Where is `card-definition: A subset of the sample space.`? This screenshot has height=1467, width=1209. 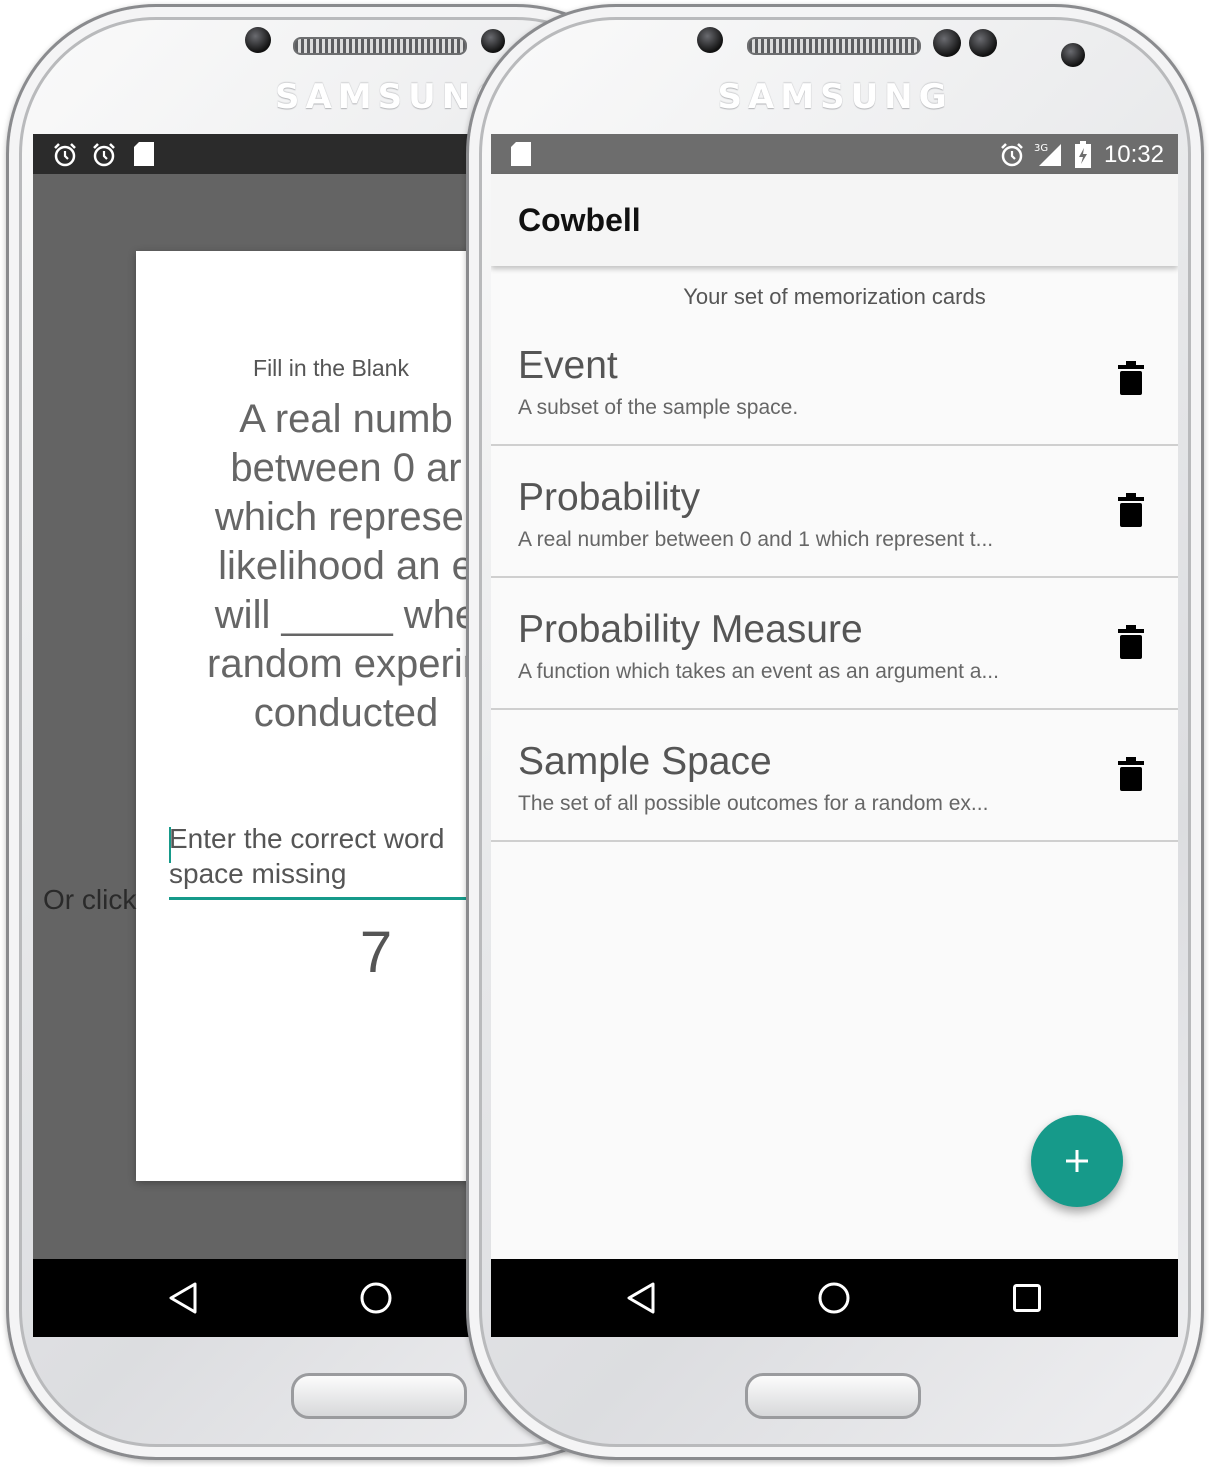
card-definition: A subset of the sample space. is located at coordinates (658, 407).